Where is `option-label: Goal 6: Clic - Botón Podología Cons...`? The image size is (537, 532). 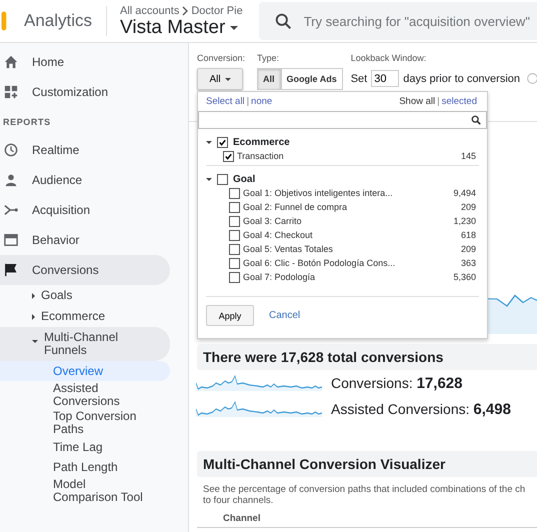 option-label: Goal 6: Clic - Botón Podología Cons... is located at coordinates (319, 263).